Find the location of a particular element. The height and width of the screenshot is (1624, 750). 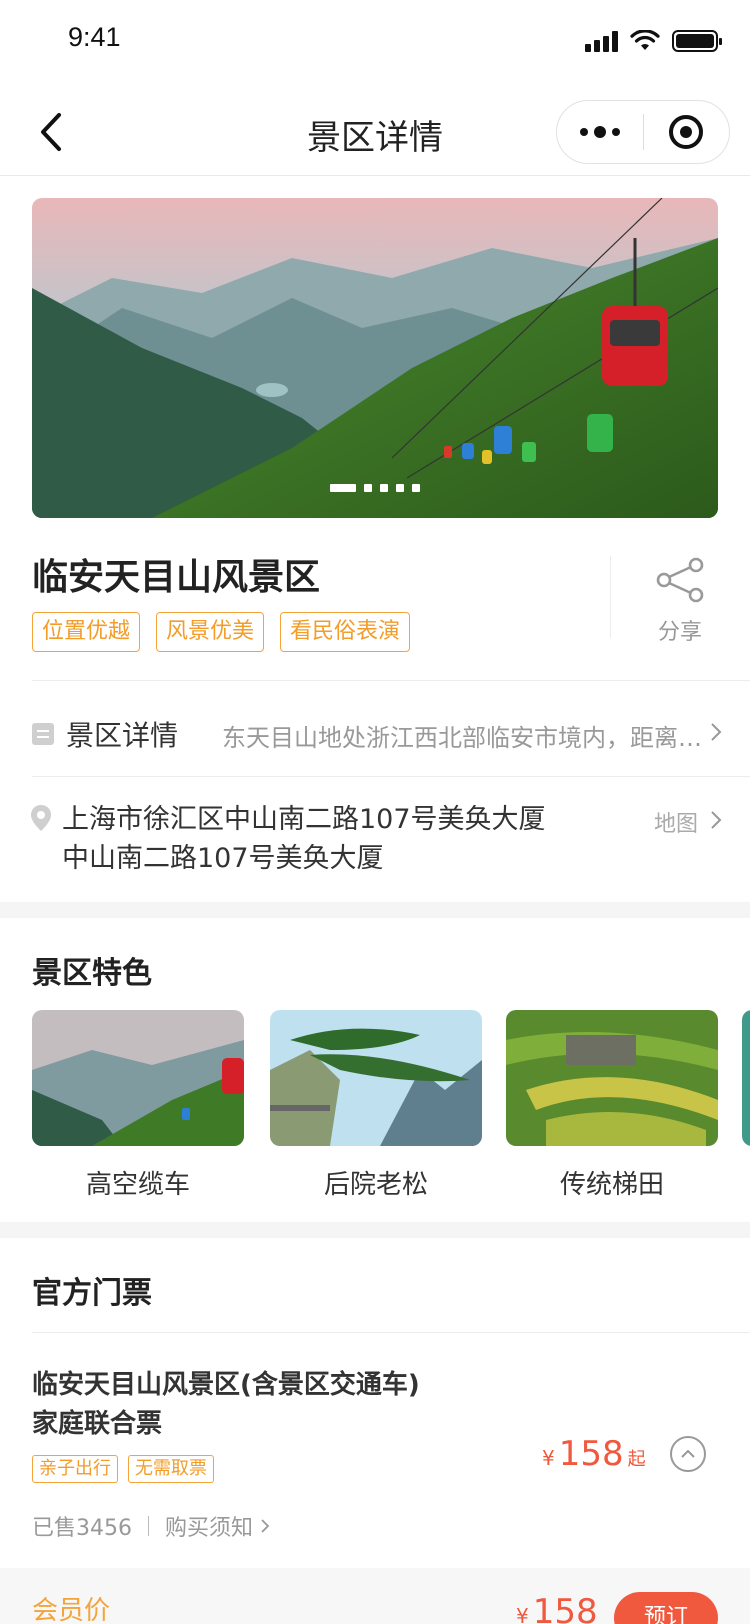

status-time: 9:41 is located at coordinates (94, 37).